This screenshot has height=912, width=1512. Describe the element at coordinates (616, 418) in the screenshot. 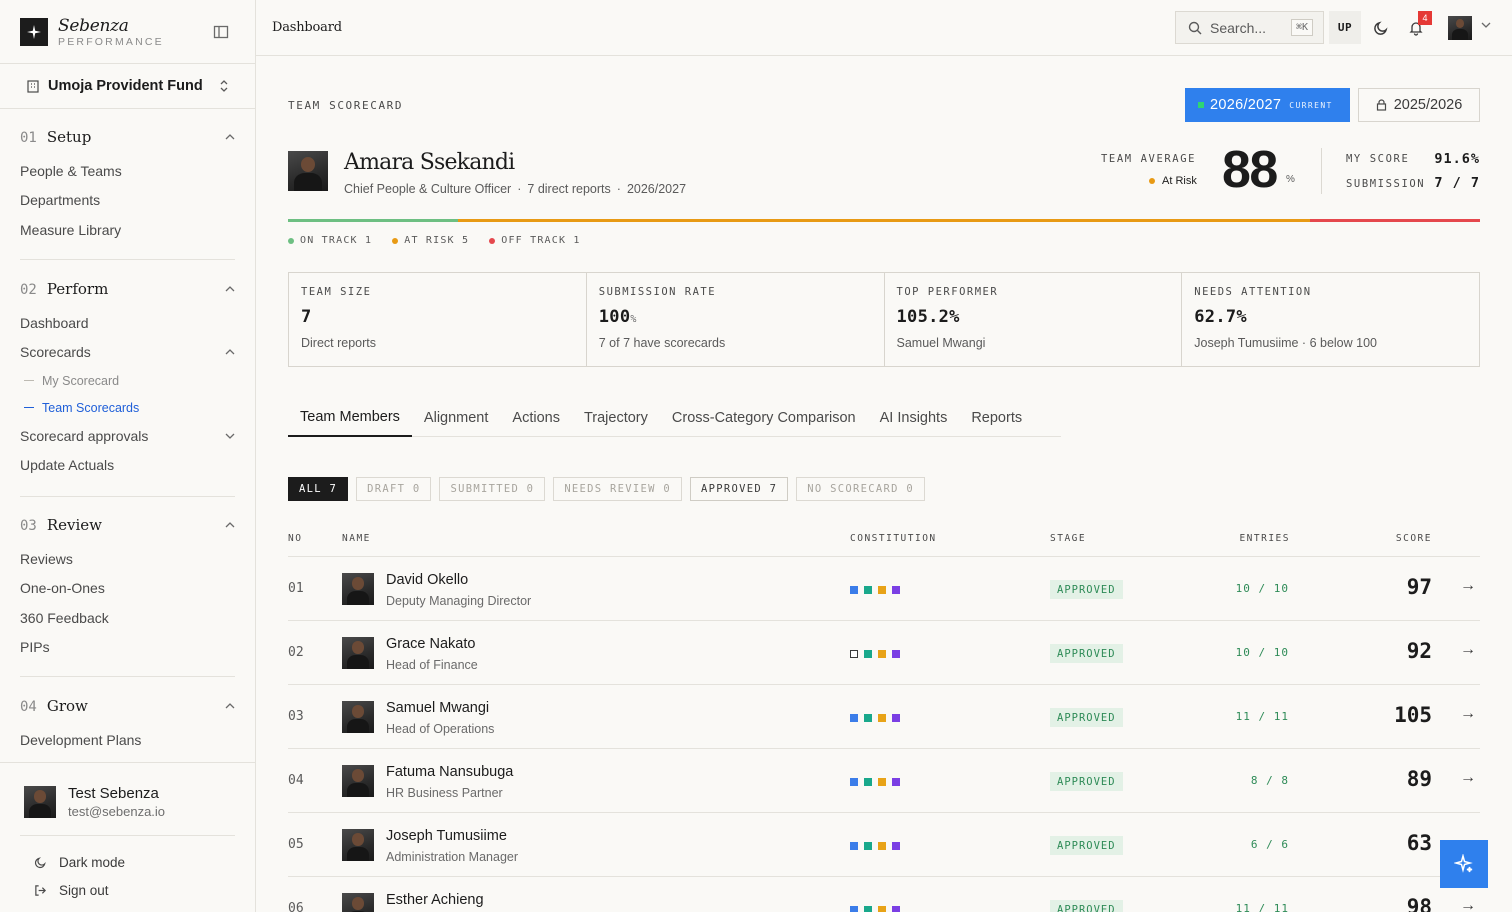

I see `tab-trajectory: Trajectory` at that location.